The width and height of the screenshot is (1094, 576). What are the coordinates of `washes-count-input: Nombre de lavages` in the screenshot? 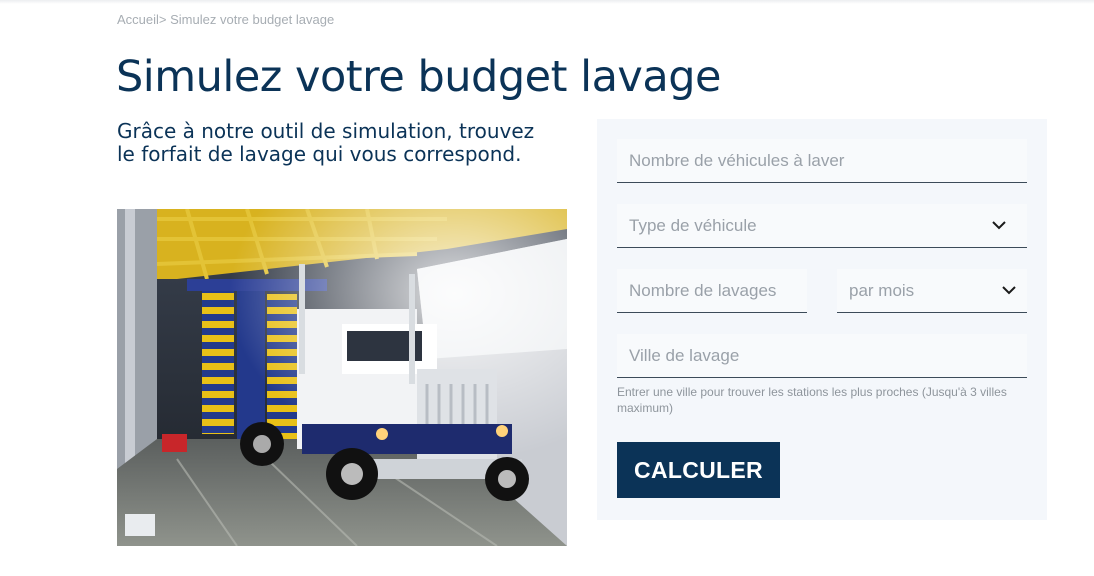 It's located at (712, 291).